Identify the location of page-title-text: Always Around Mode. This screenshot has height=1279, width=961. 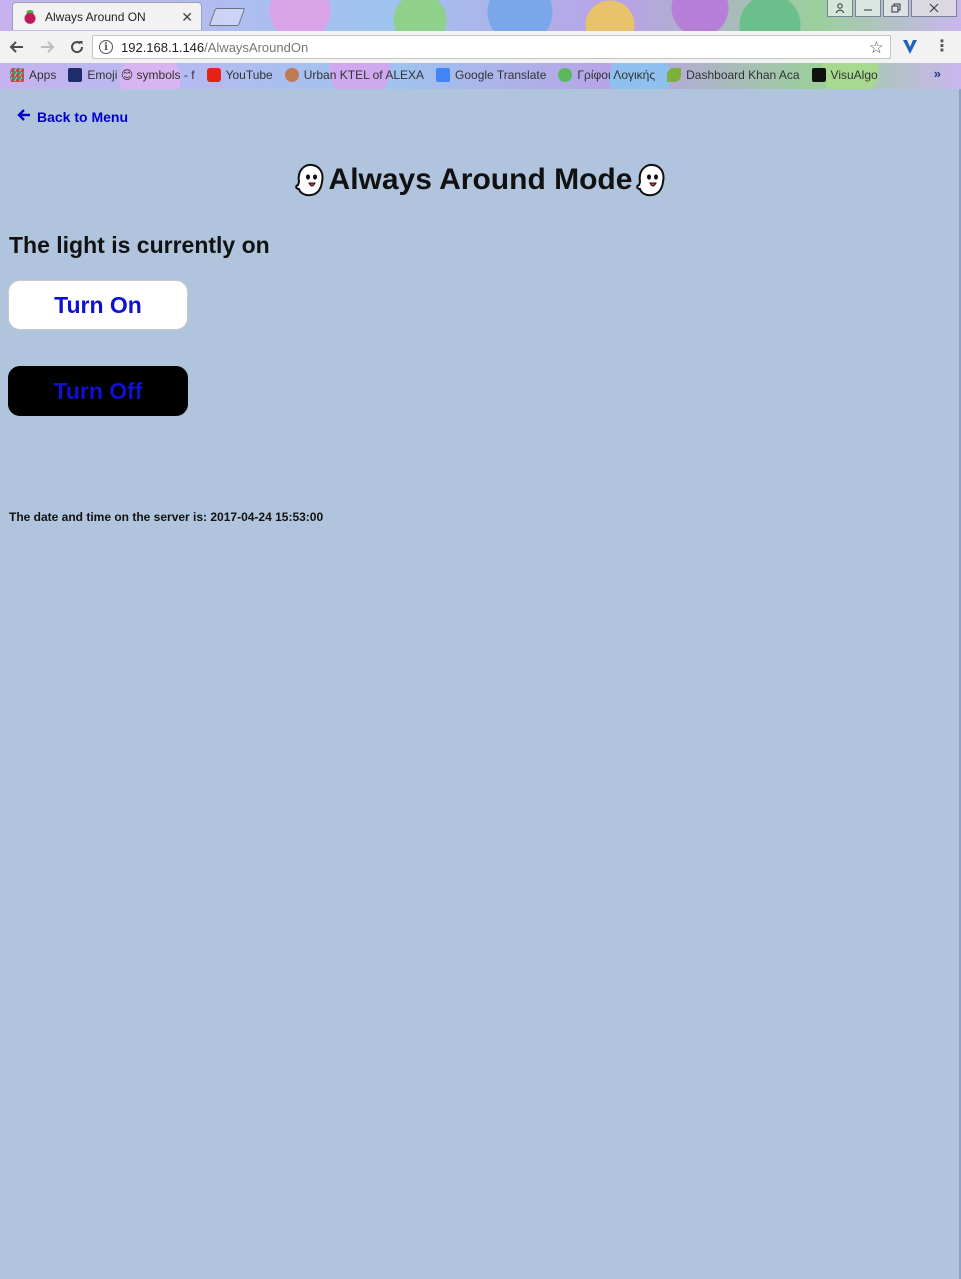
(480, 179).